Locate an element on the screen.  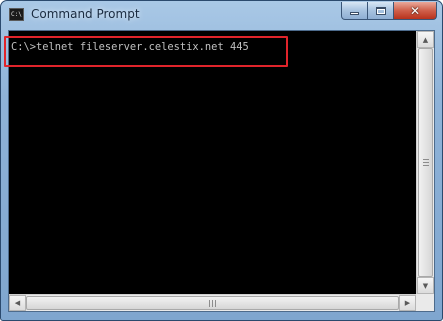
command-prompt-icon: C:\ is located at coordinates (16, 14).